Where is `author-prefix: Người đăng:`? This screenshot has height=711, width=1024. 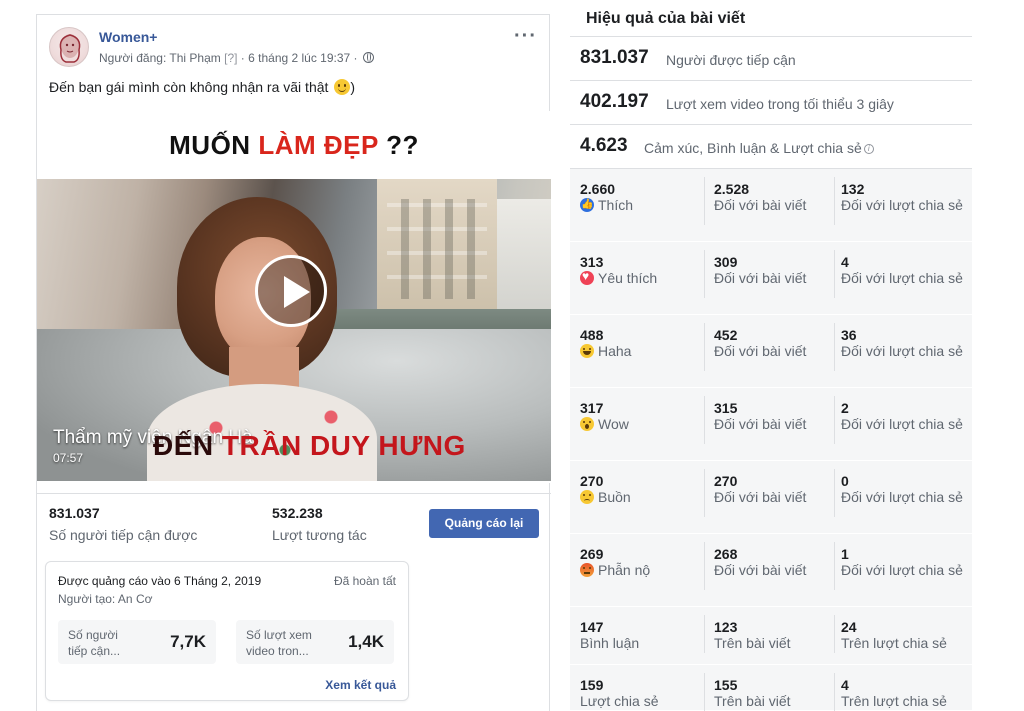 author-prefix: Người đăng: is located at coordinates (133, 58).